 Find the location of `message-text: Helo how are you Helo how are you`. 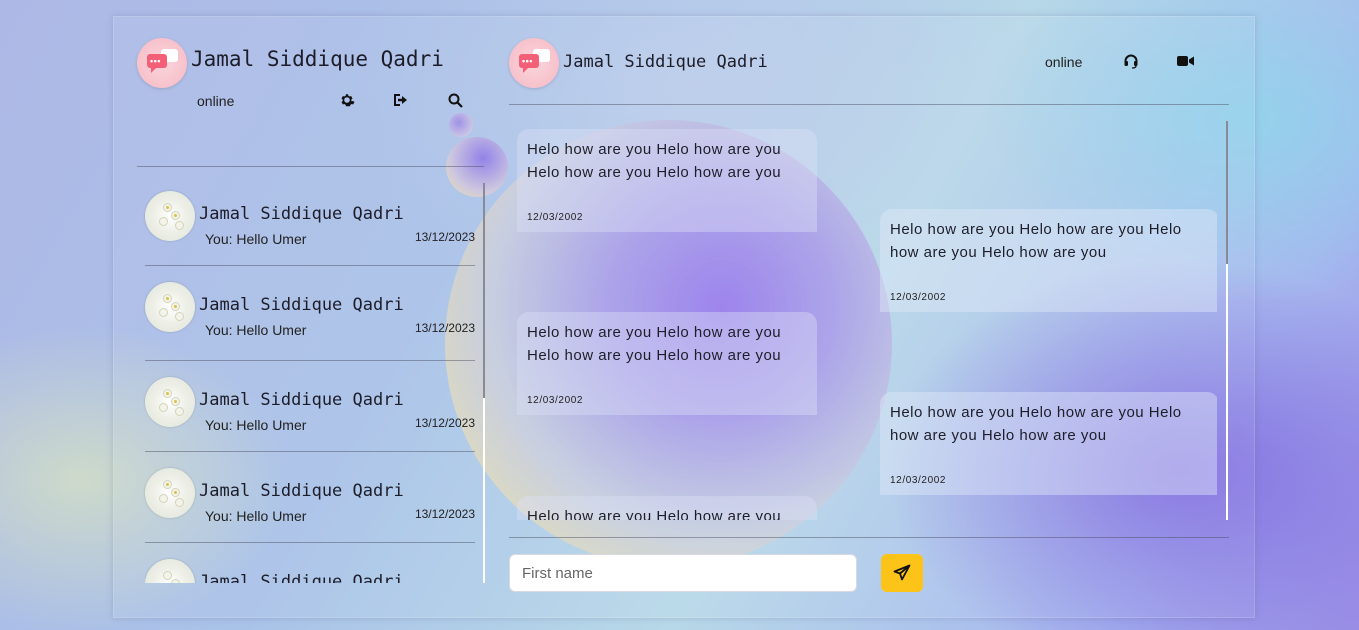

message-text: Helo how are you Helo how are you is located at coordinates (654, 514).